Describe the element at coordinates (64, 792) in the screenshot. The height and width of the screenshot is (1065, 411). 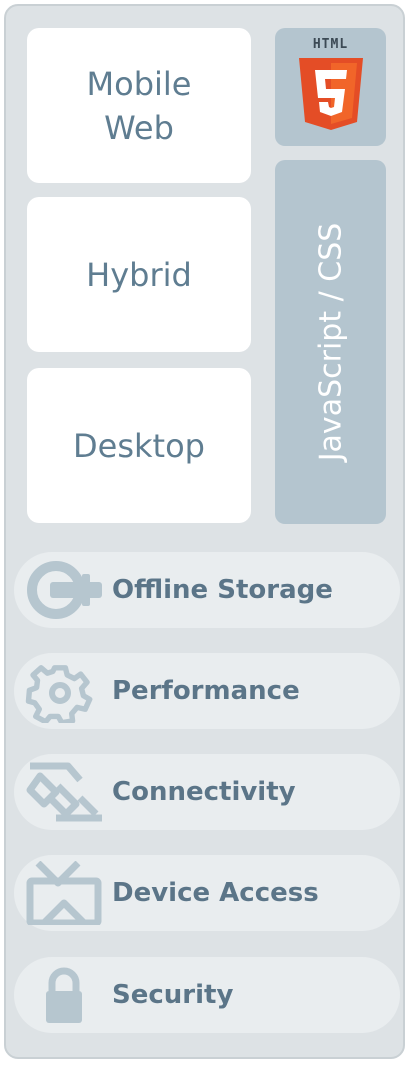
I see `connectivity-icon` at that location.